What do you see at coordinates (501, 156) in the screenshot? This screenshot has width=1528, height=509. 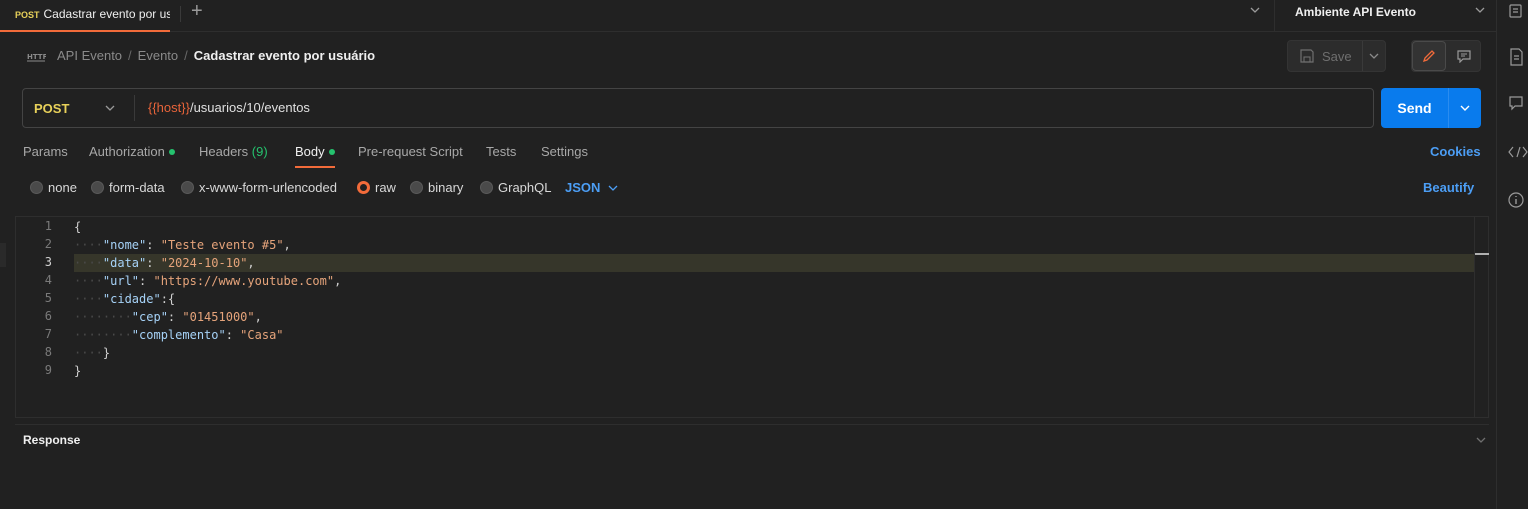 I see `tab-tests: Tests` at bounding box center [501, 156].